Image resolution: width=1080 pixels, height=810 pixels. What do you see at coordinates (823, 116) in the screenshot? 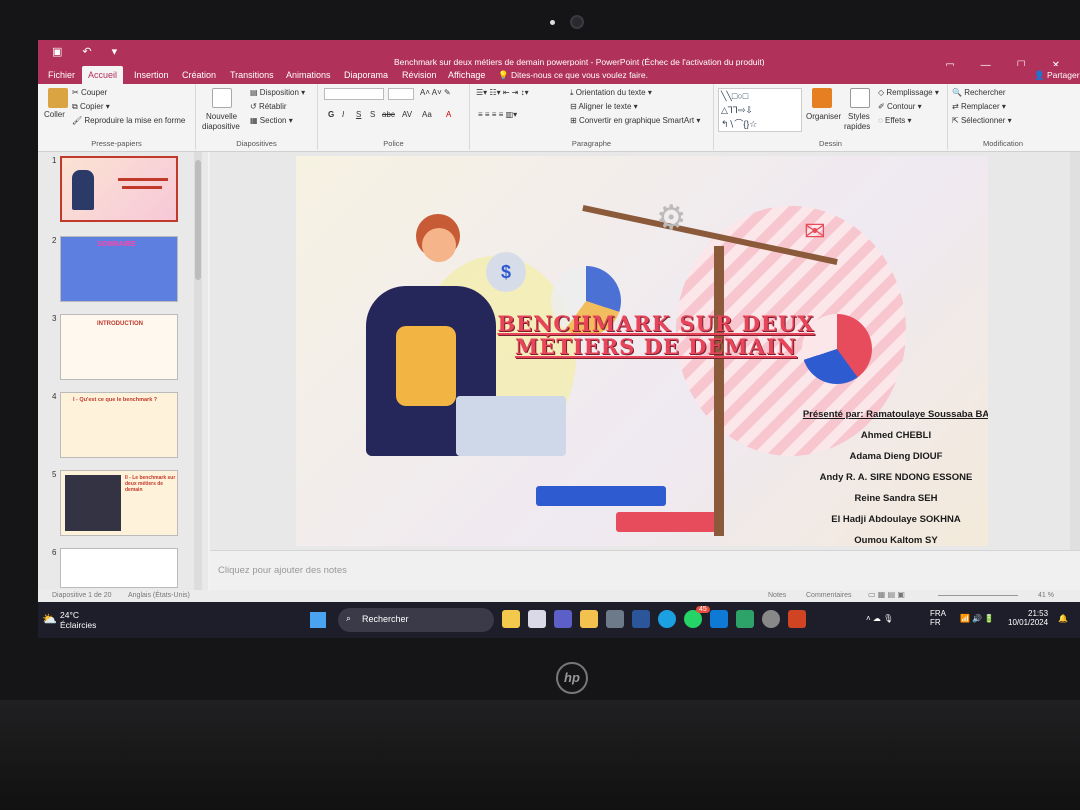
I see `arrange-button: Organiser` at bounding box center [823, 116].